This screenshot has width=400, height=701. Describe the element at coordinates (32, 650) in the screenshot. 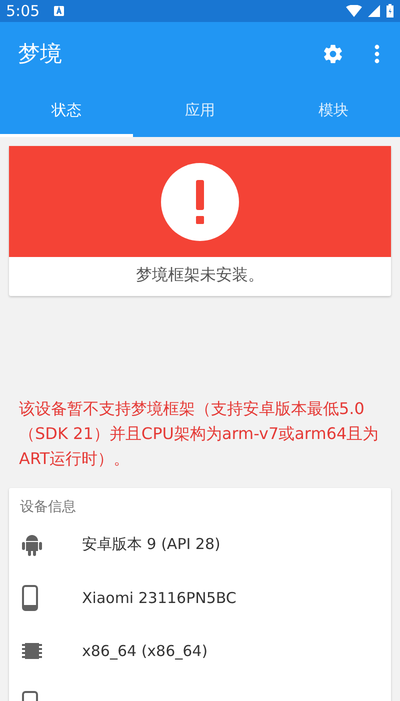

I see `chip-icon` at that location.